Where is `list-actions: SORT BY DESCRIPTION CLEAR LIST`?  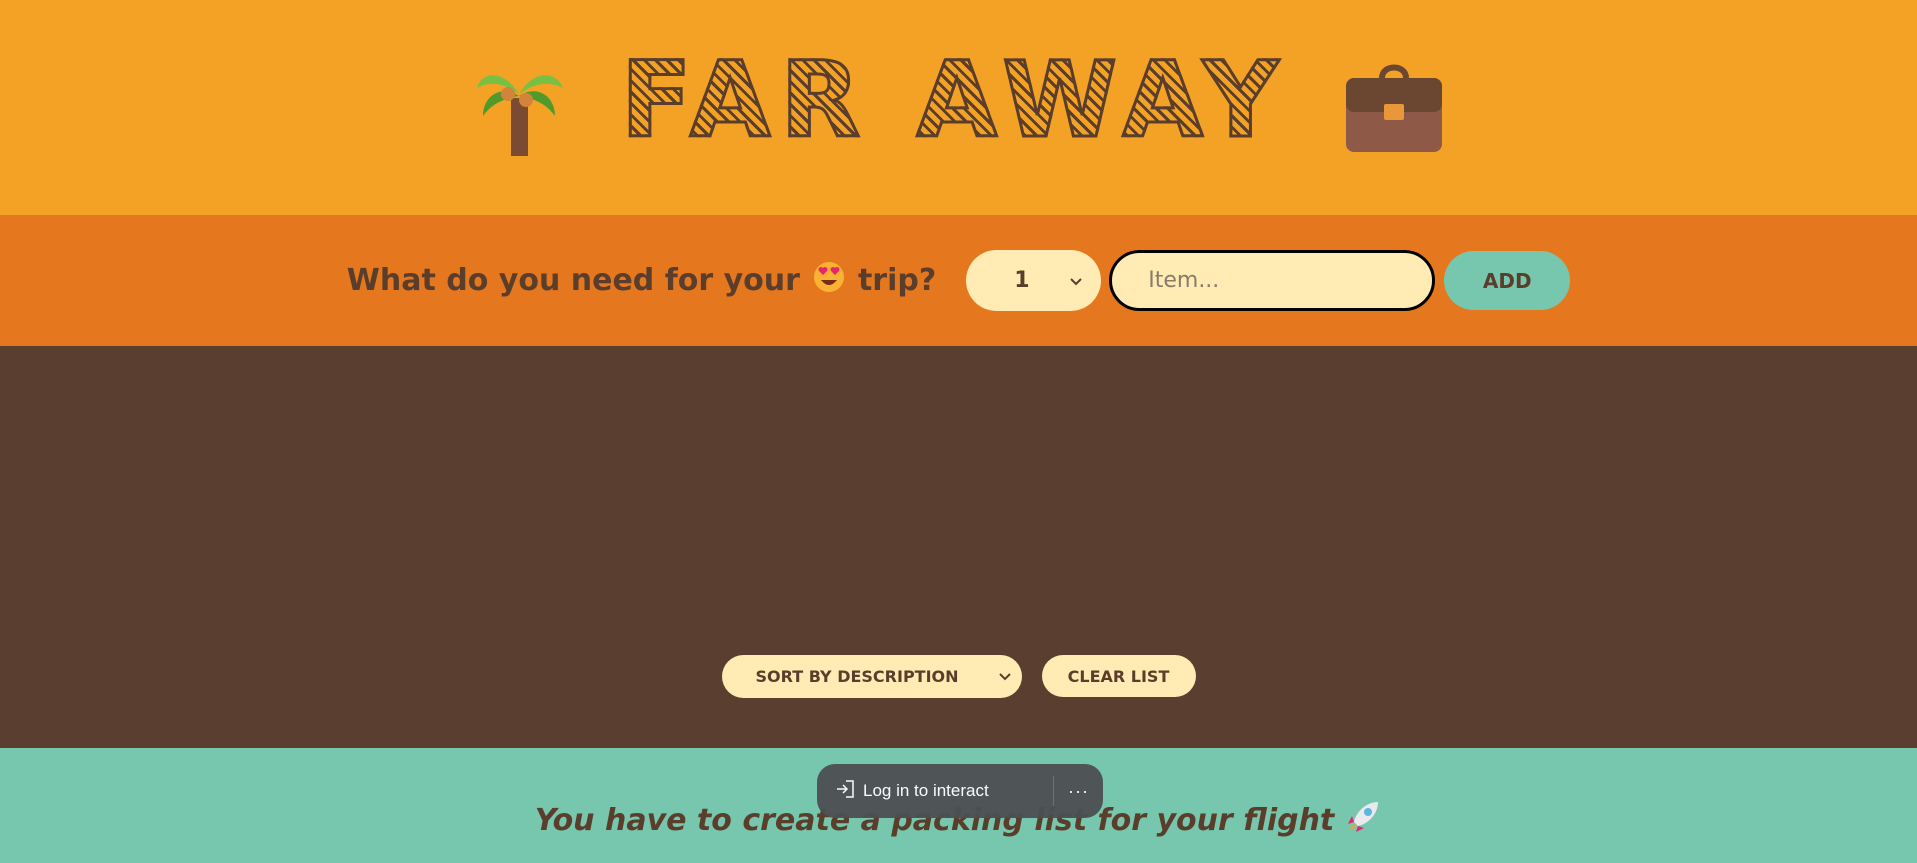 list-actions: SORT BY DESCRIPTION CLEAR LIST is located at coordinates (958, 676).